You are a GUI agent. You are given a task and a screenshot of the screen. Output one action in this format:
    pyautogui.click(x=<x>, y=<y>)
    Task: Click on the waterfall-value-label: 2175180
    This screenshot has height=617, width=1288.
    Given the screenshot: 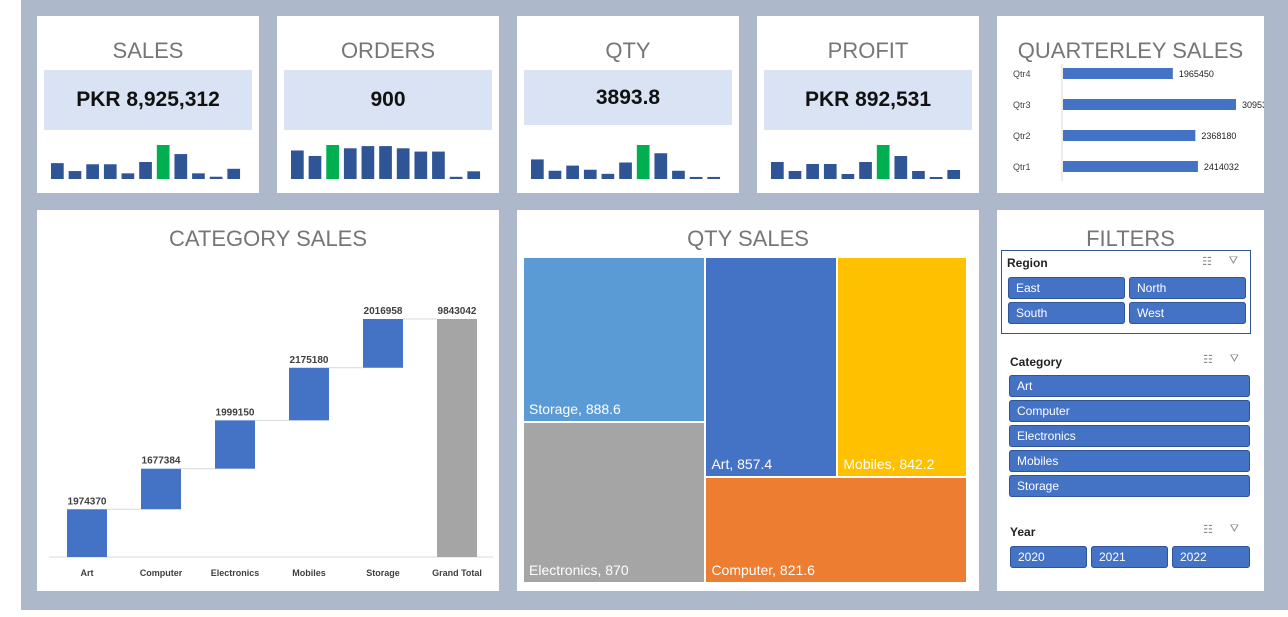 What is the action you would take?
    pyautogui.click(x=309, y=360)
    